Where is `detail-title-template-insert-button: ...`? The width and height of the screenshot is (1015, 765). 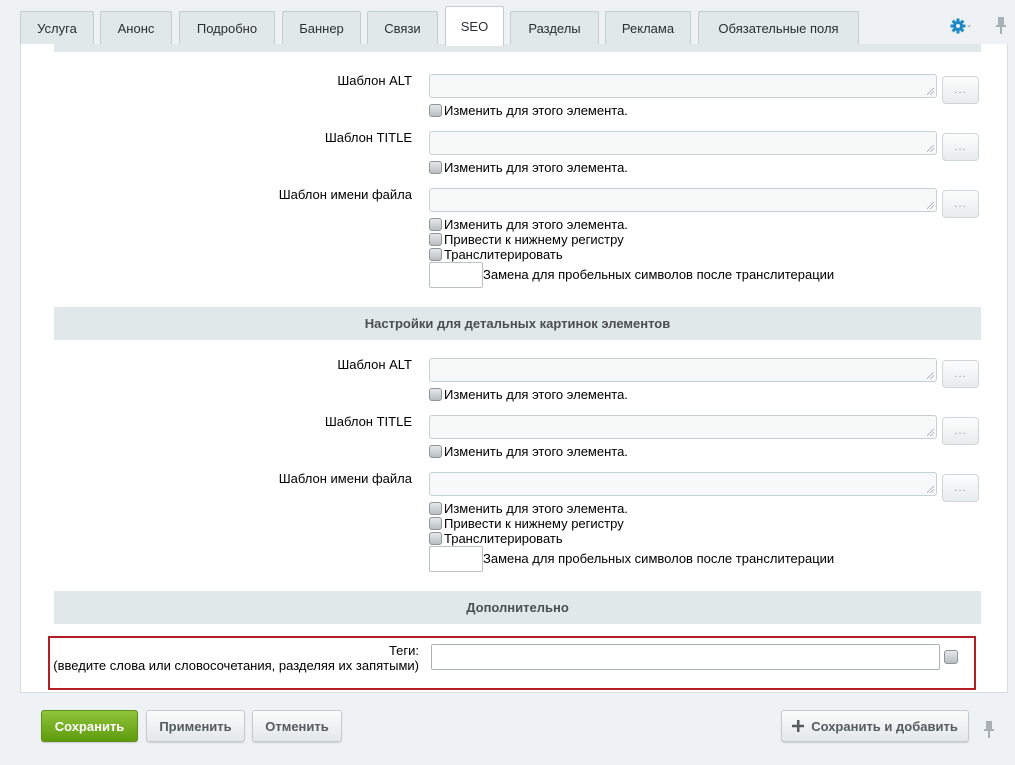
detail-title-template-insert-button: ... is located at coordinates (960, 431).